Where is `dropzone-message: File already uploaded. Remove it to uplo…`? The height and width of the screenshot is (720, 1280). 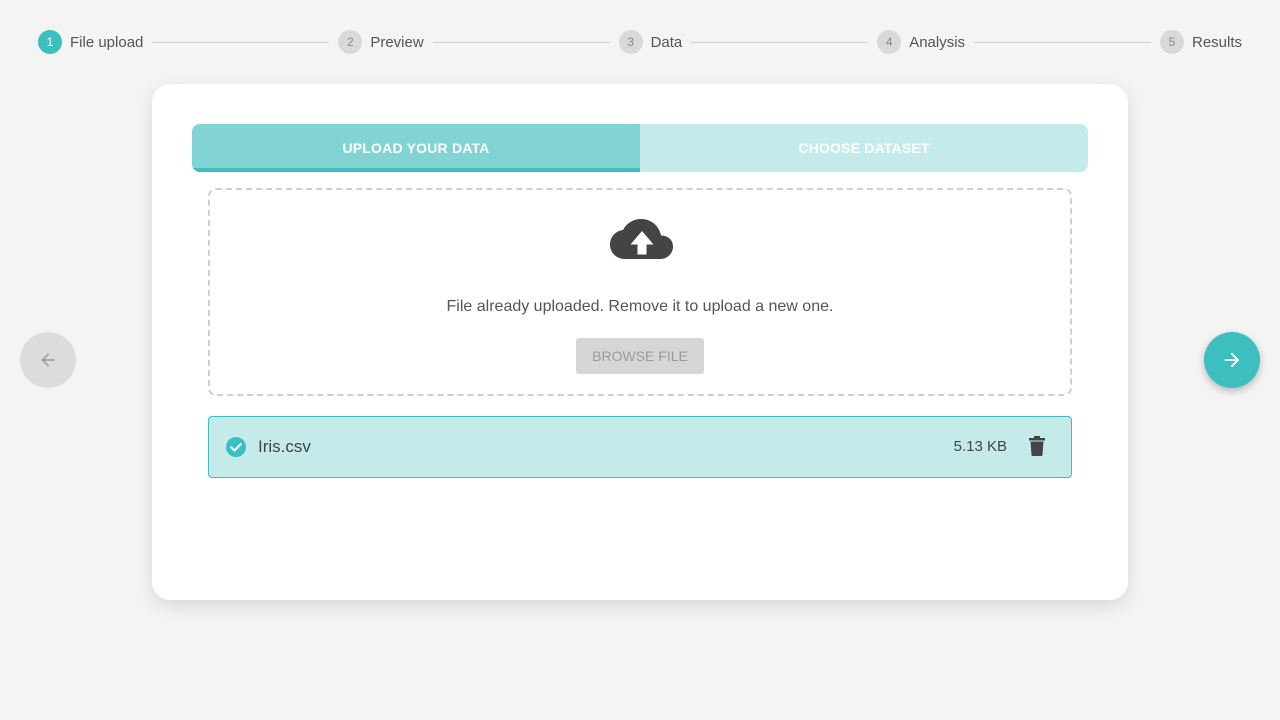 dropzone-message: File already uploaded. Remove it to uplo… is located at coordinates (640, 306).